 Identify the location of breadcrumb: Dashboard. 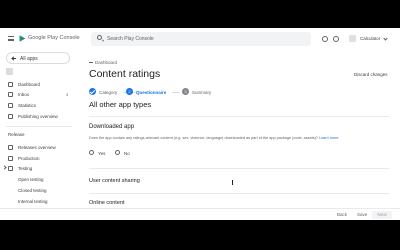
(106, 62).